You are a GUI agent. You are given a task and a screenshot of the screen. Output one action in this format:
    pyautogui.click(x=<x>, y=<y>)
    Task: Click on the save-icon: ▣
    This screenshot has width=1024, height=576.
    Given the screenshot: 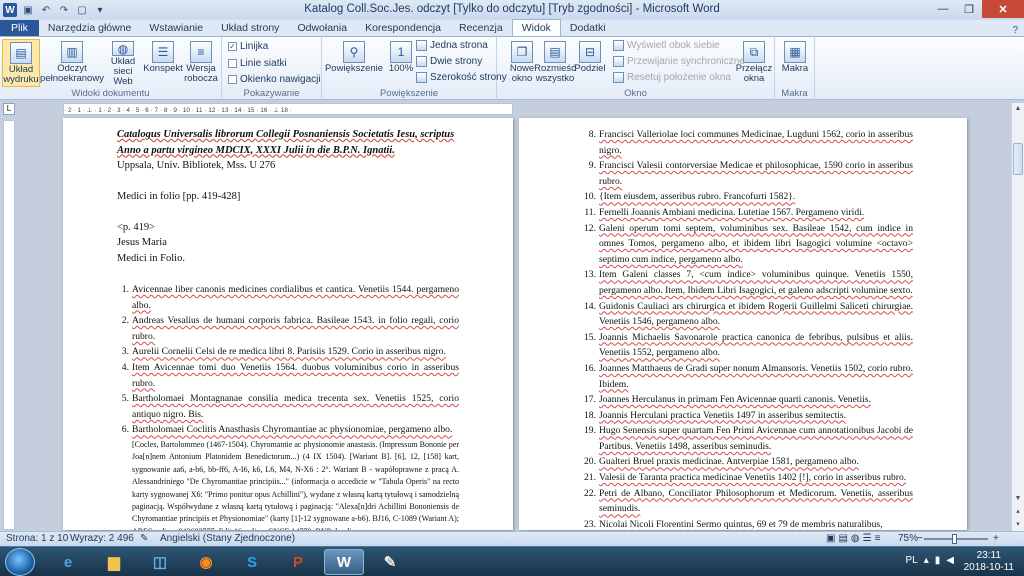 What is the action you would take?
    pyautogui.click(x=28, y=10)
    